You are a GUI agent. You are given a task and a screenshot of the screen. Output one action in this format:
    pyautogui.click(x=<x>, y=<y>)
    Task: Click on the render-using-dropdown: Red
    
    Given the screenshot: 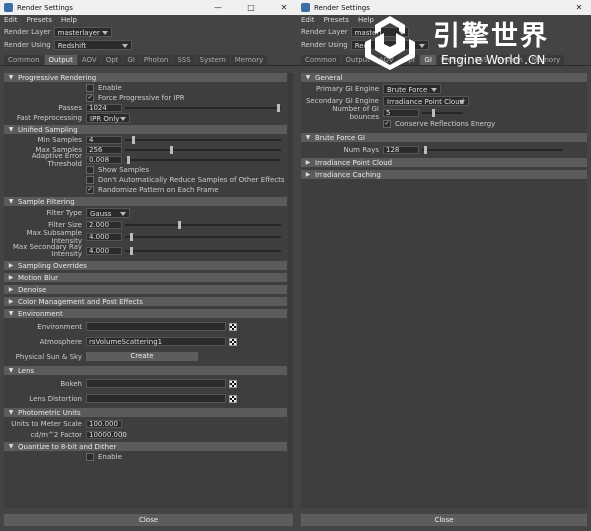 What is the action you would take?
    pyautogui.click(x=389, y=45)
    